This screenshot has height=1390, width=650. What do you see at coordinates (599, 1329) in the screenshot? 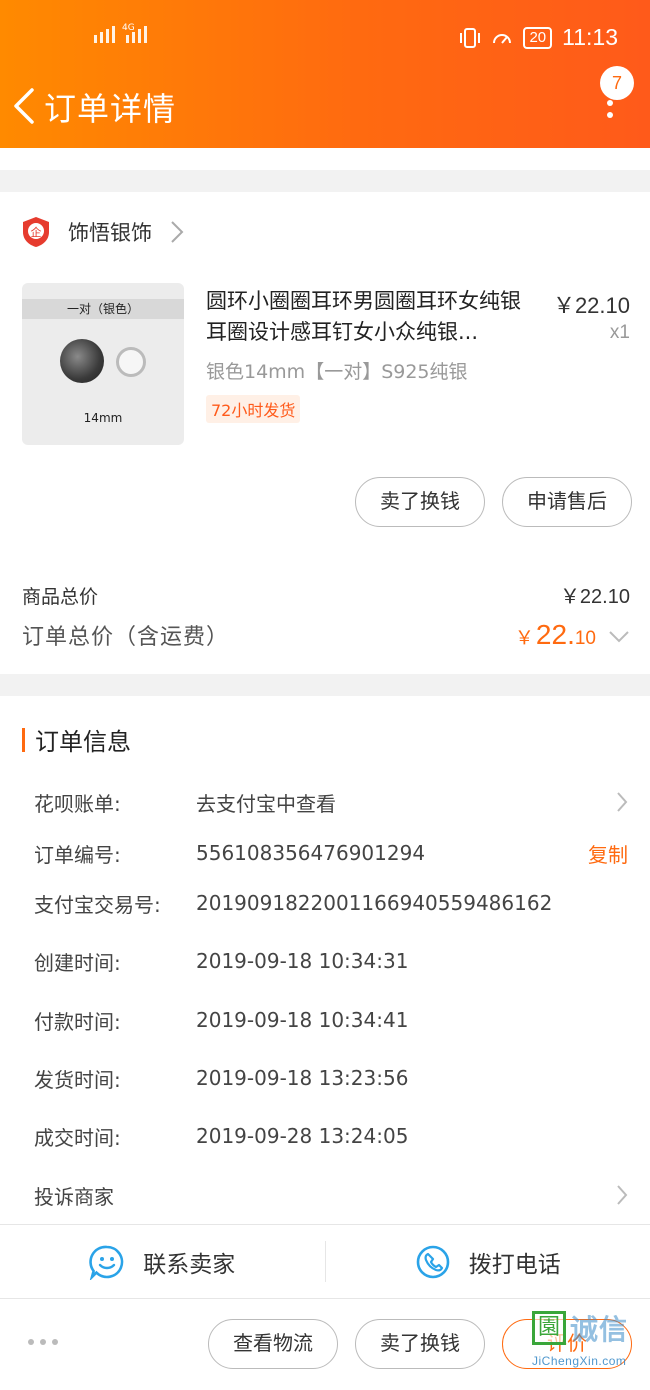
I see `watermark-name: 诚信` at bounding box center [599, 1329].